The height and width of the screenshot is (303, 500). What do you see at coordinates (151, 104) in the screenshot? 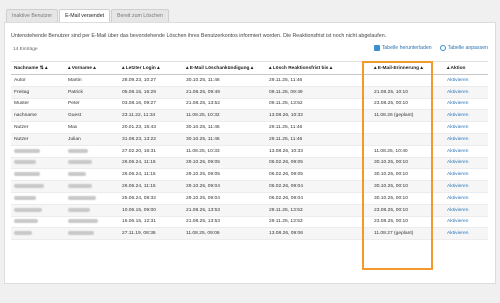
I see `cell-last-login: 03.08.16, 09:27` at bounding box center [151, 104].